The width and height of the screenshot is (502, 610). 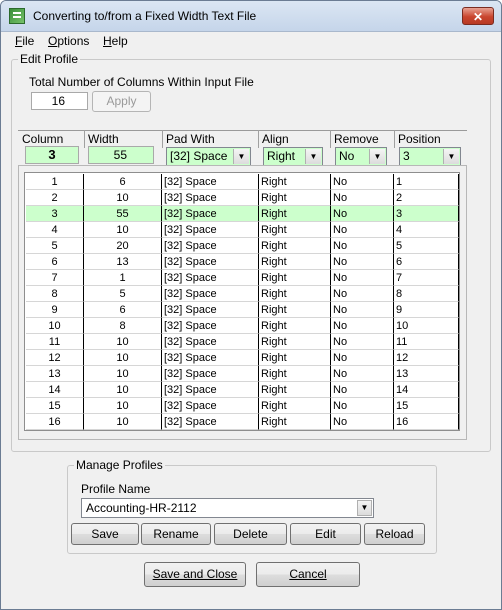 I want to click on cell-column: 8, so click(x=55, y=294).